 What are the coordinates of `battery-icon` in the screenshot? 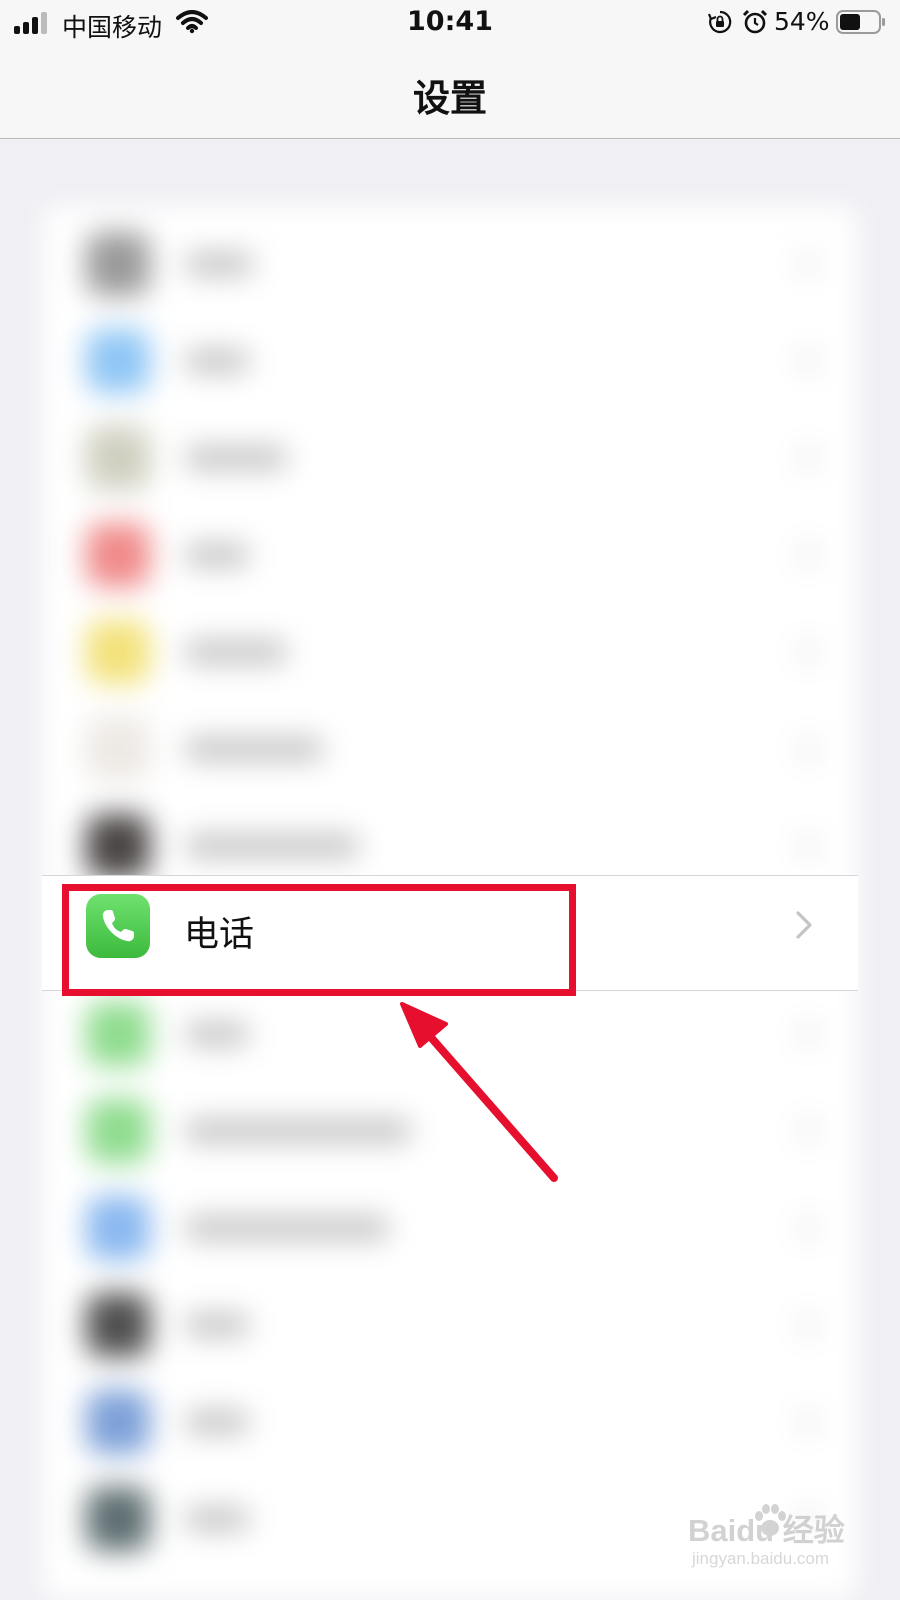 It's located at (860, 22).